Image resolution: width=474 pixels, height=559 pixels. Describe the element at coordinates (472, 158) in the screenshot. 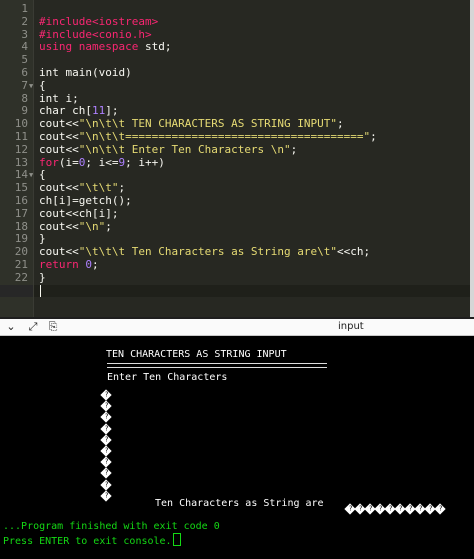

I see `editor-scrollbar` at that location.